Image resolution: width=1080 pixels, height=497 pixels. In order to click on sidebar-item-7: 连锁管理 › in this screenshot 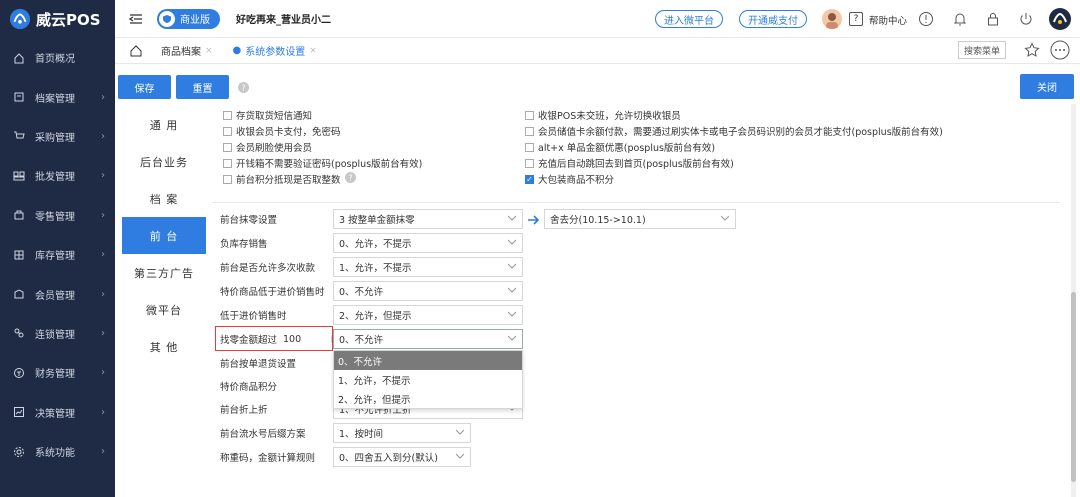, I will do `click(57, 333)`.